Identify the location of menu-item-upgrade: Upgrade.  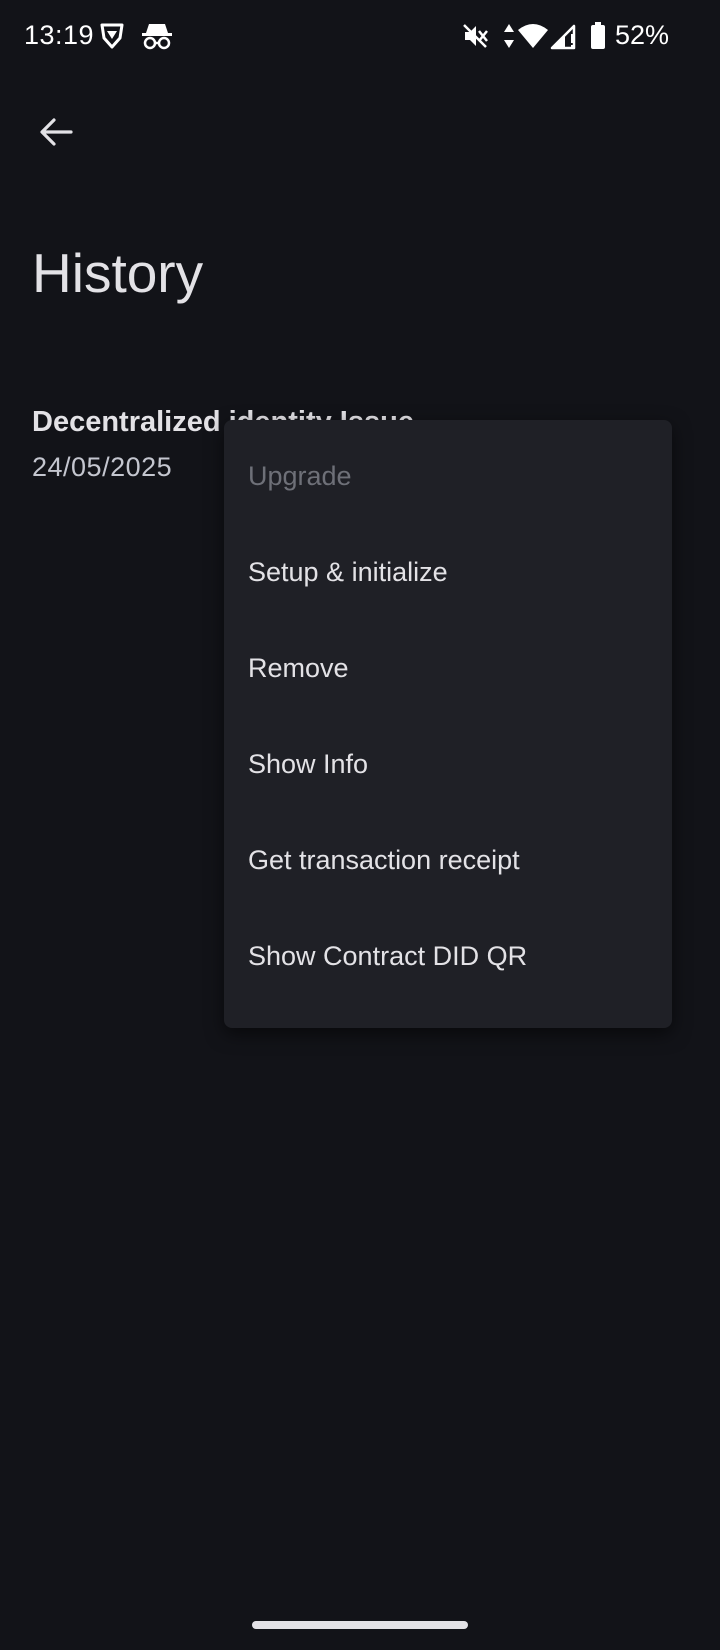
(300, 475).